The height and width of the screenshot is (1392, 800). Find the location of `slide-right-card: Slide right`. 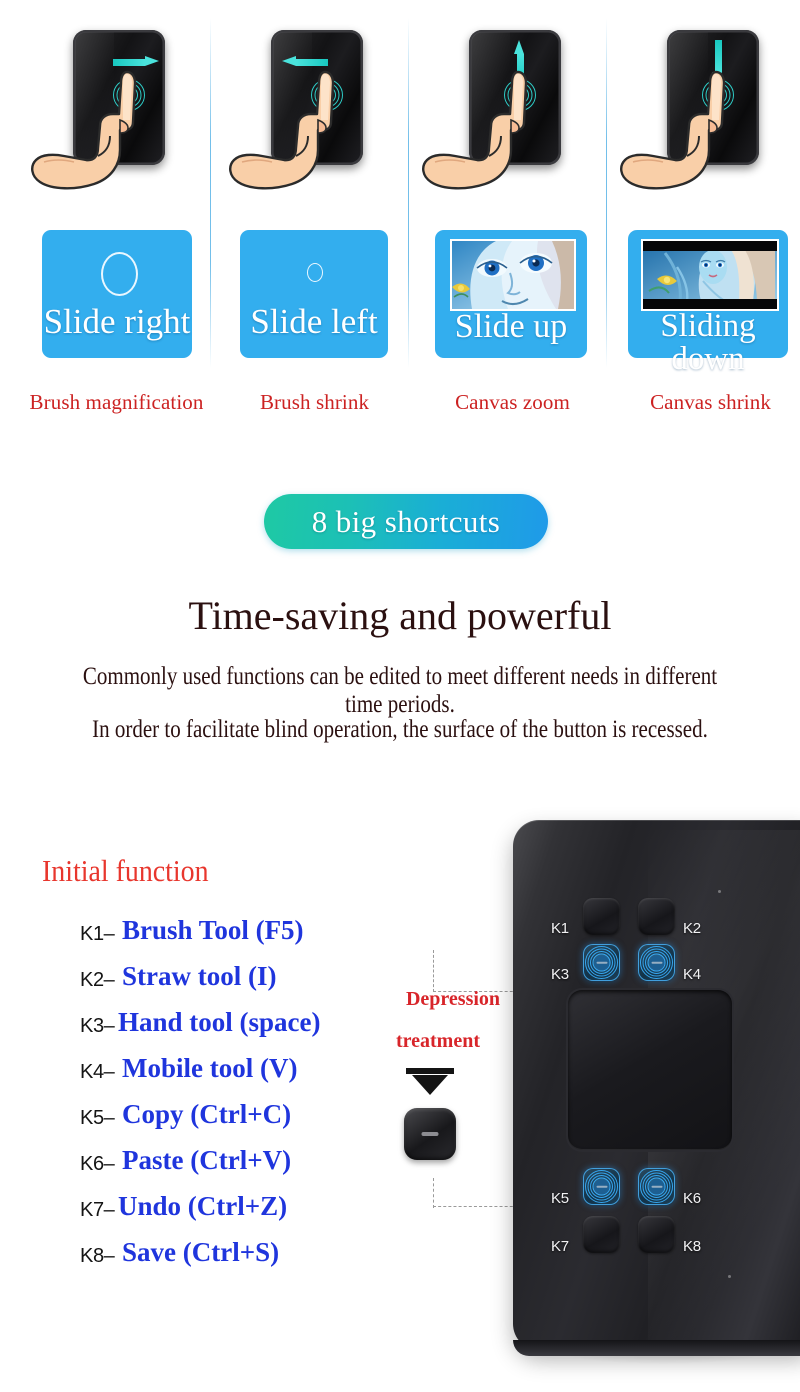

slide-right-card: Slide right is located at coordinates (117, 294).